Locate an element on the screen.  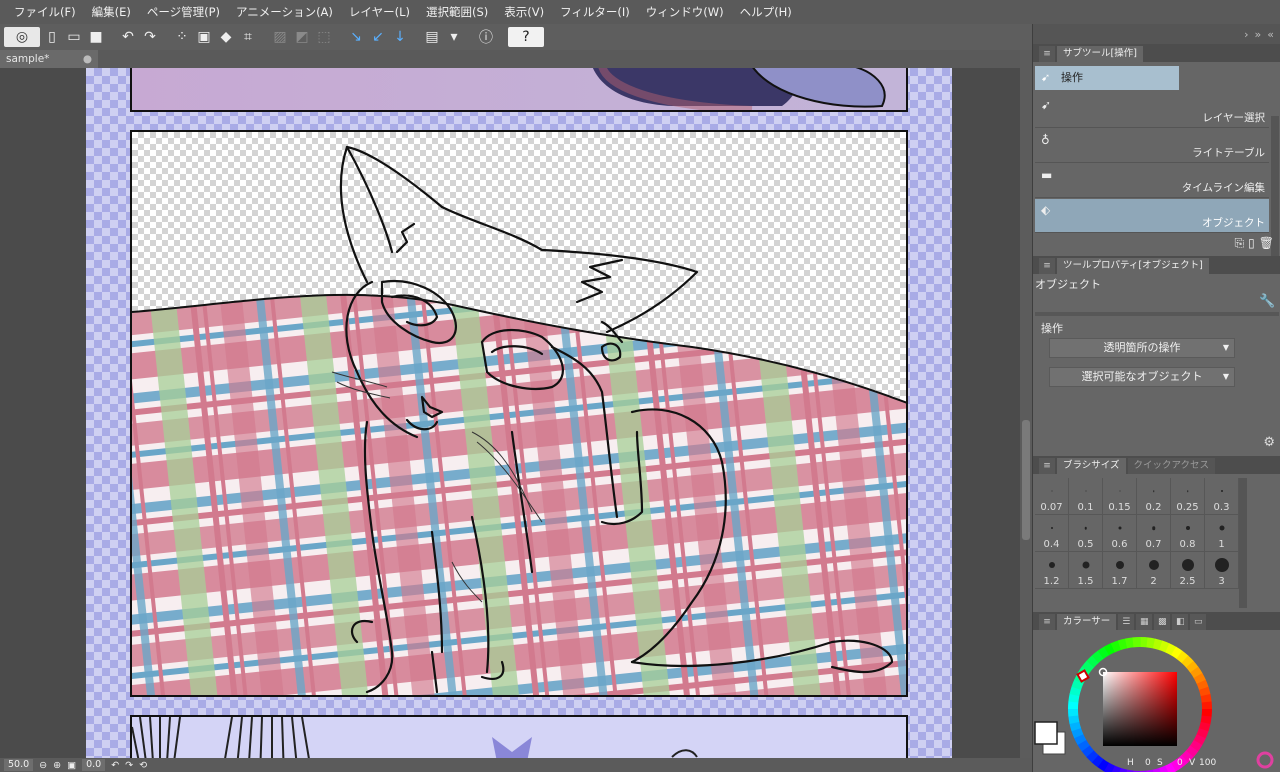
deselect-icon: ⁘ is located at coordinates (182, 37).